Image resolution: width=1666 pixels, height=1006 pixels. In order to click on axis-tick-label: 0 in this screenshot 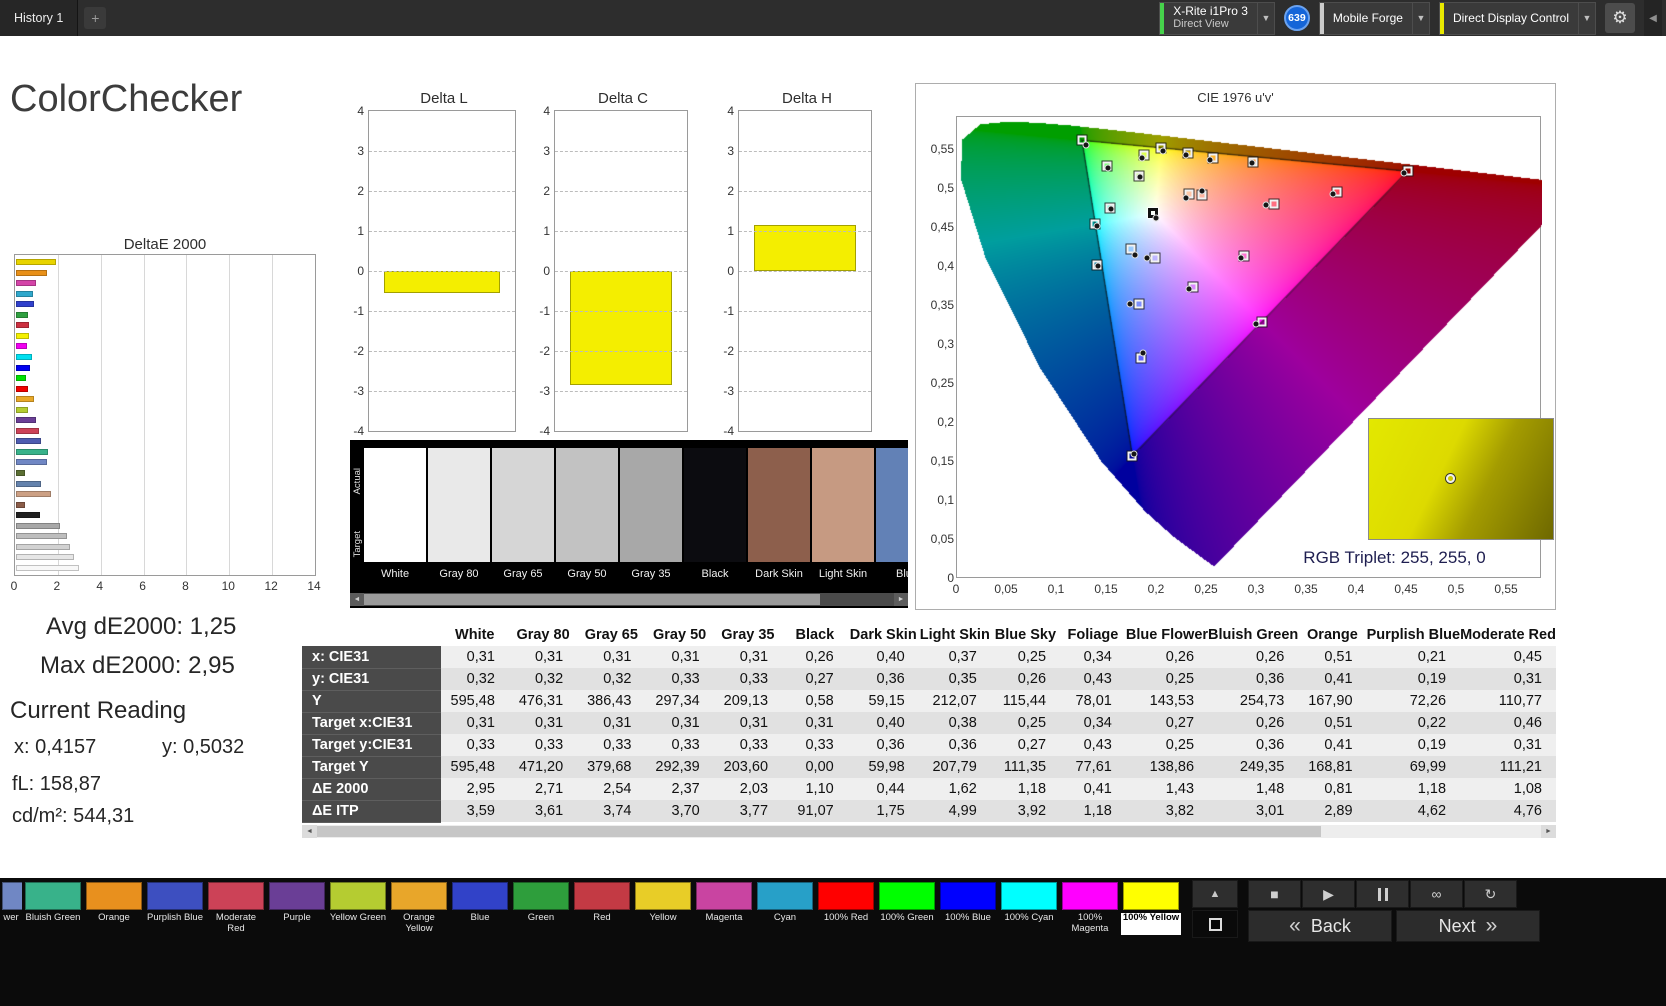, I will do `click(360, 271)`.